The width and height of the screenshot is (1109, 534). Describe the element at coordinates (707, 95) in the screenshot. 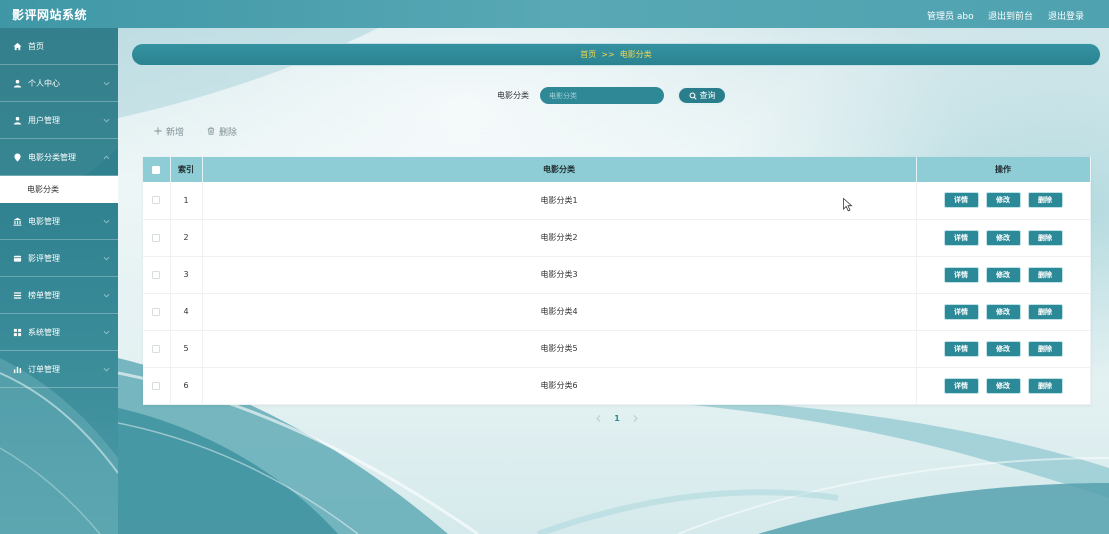

I see `search-button-label: 查询` at that location.